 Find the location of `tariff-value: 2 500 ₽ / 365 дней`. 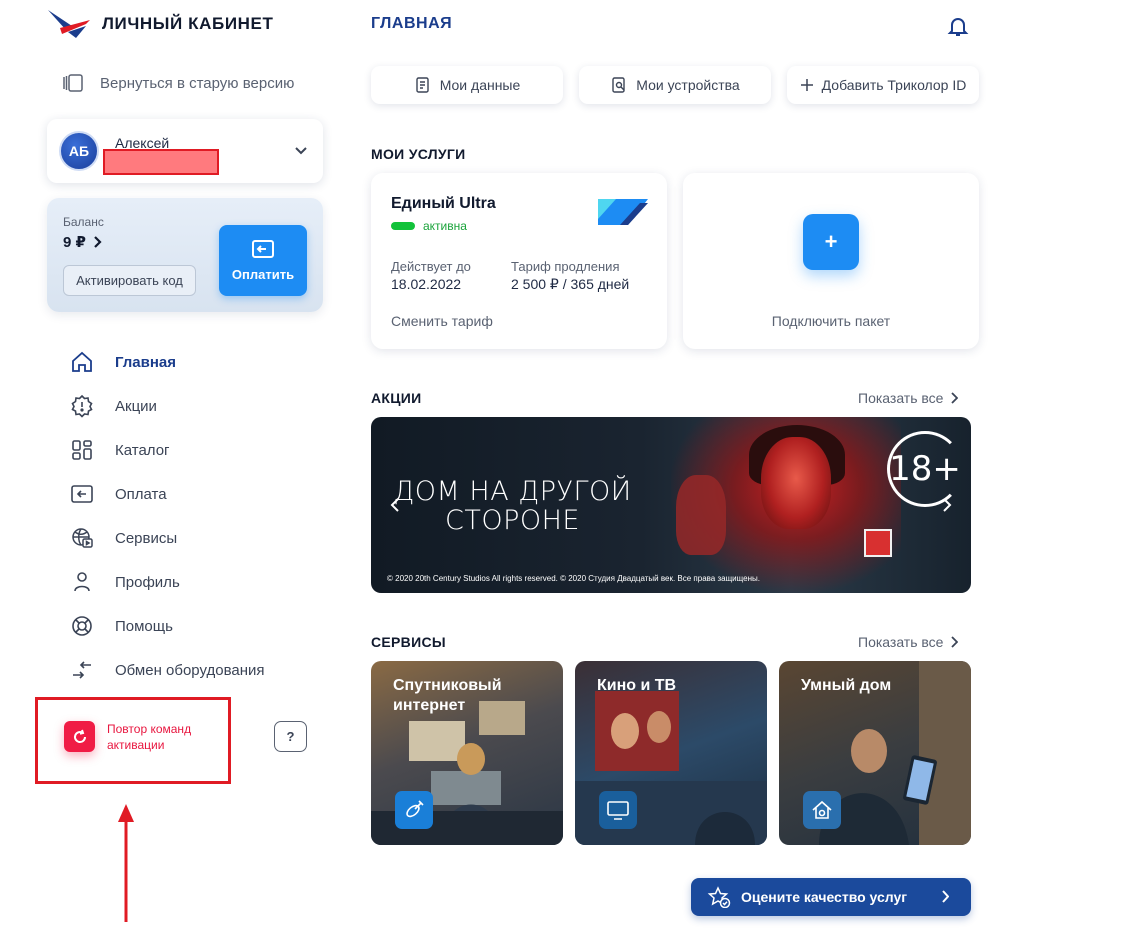

tariff-value: 2 500 ₽ / 365 дней is located at coordinates (570, 284).